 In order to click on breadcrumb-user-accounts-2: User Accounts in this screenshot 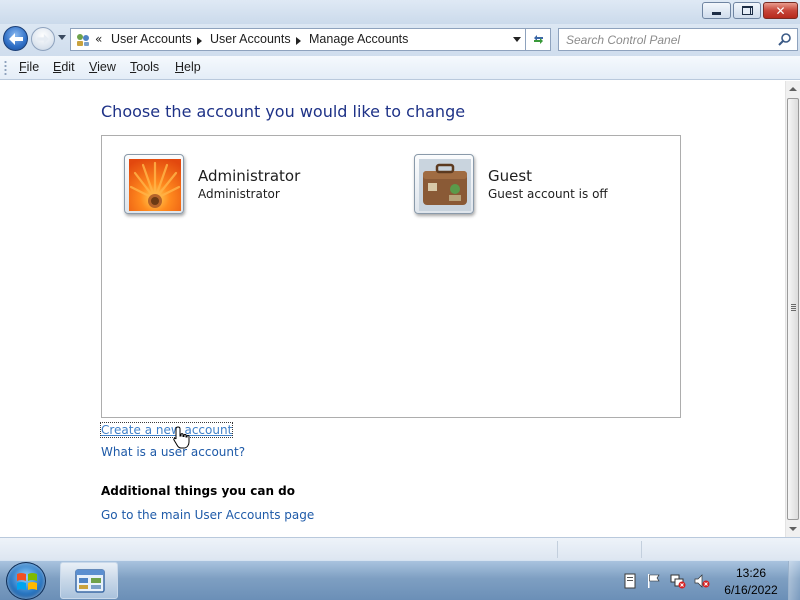, I will do `click(250, 39)`.